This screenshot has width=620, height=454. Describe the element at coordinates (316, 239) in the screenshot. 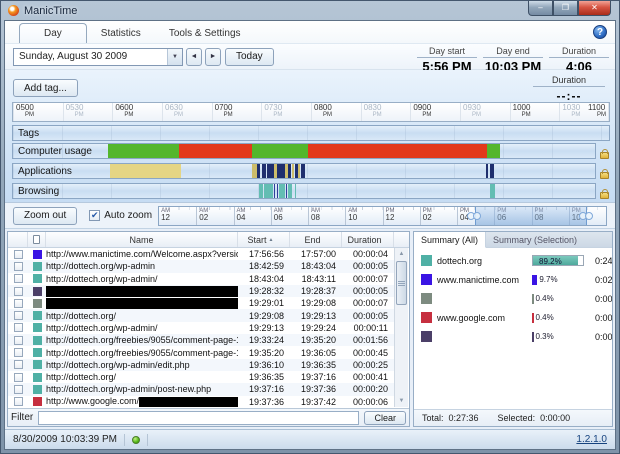

I see `header-end: End` at that location.